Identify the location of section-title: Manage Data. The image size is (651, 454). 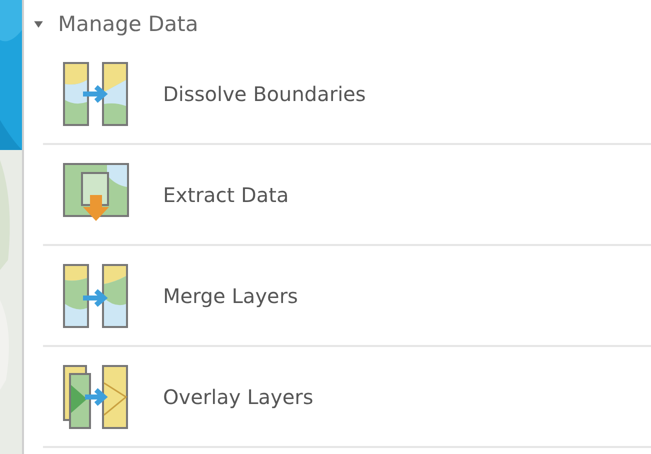
(128, 24).